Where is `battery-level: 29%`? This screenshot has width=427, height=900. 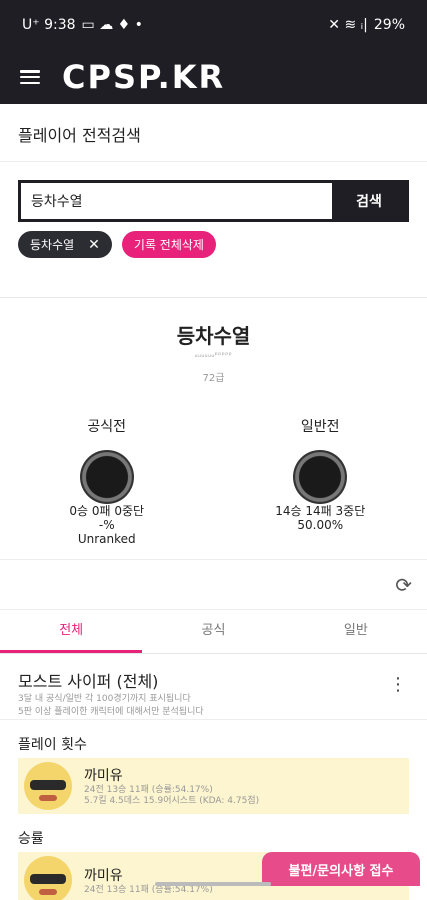
battery-level: 29% is located at coordinates (389, 25).